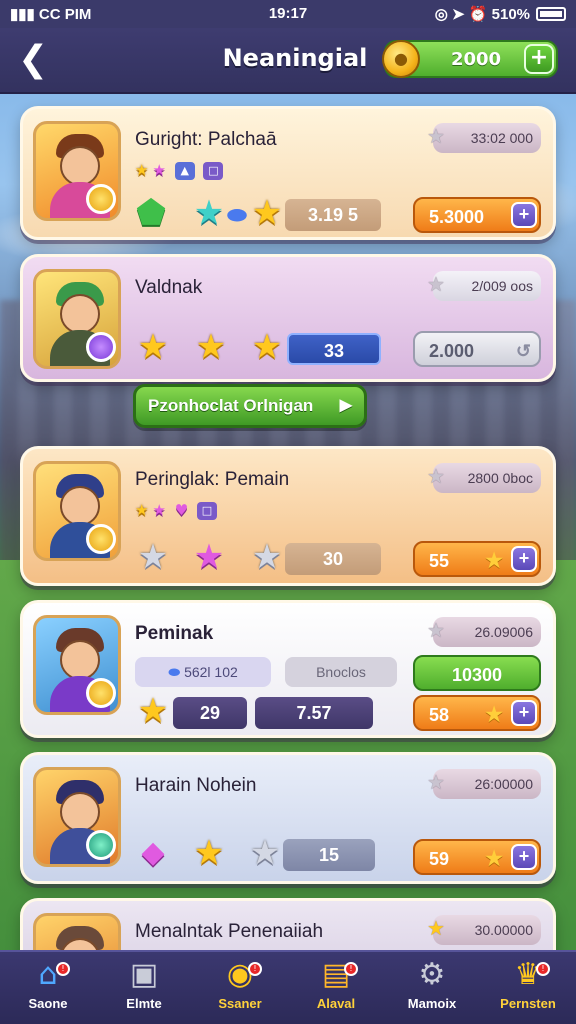 This screenshot has height=1024, width=576. Describe the element at coordinates (288, 14) in the screenshot. I see `status-bar: ▮▮▮ CC PIM 19:17 ◎ ➤ ⏰ 510%` at that location.